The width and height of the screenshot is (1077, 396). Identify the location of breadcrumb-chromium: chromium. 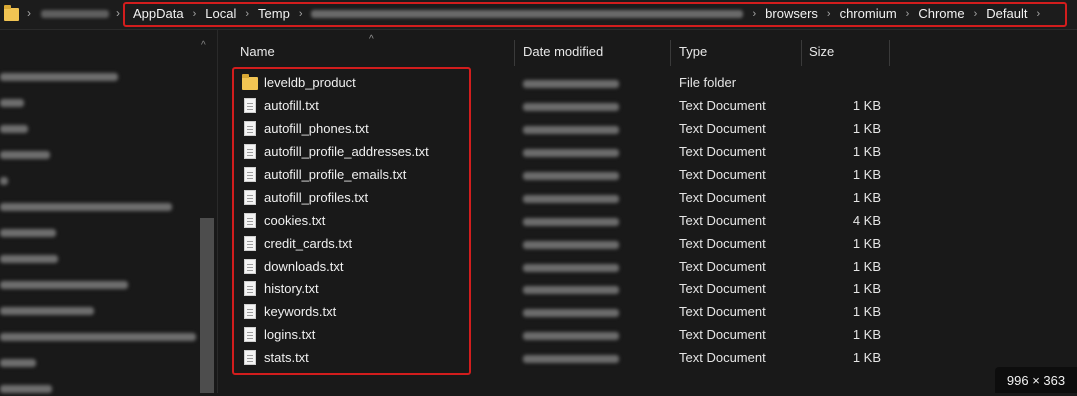
(868, 13).